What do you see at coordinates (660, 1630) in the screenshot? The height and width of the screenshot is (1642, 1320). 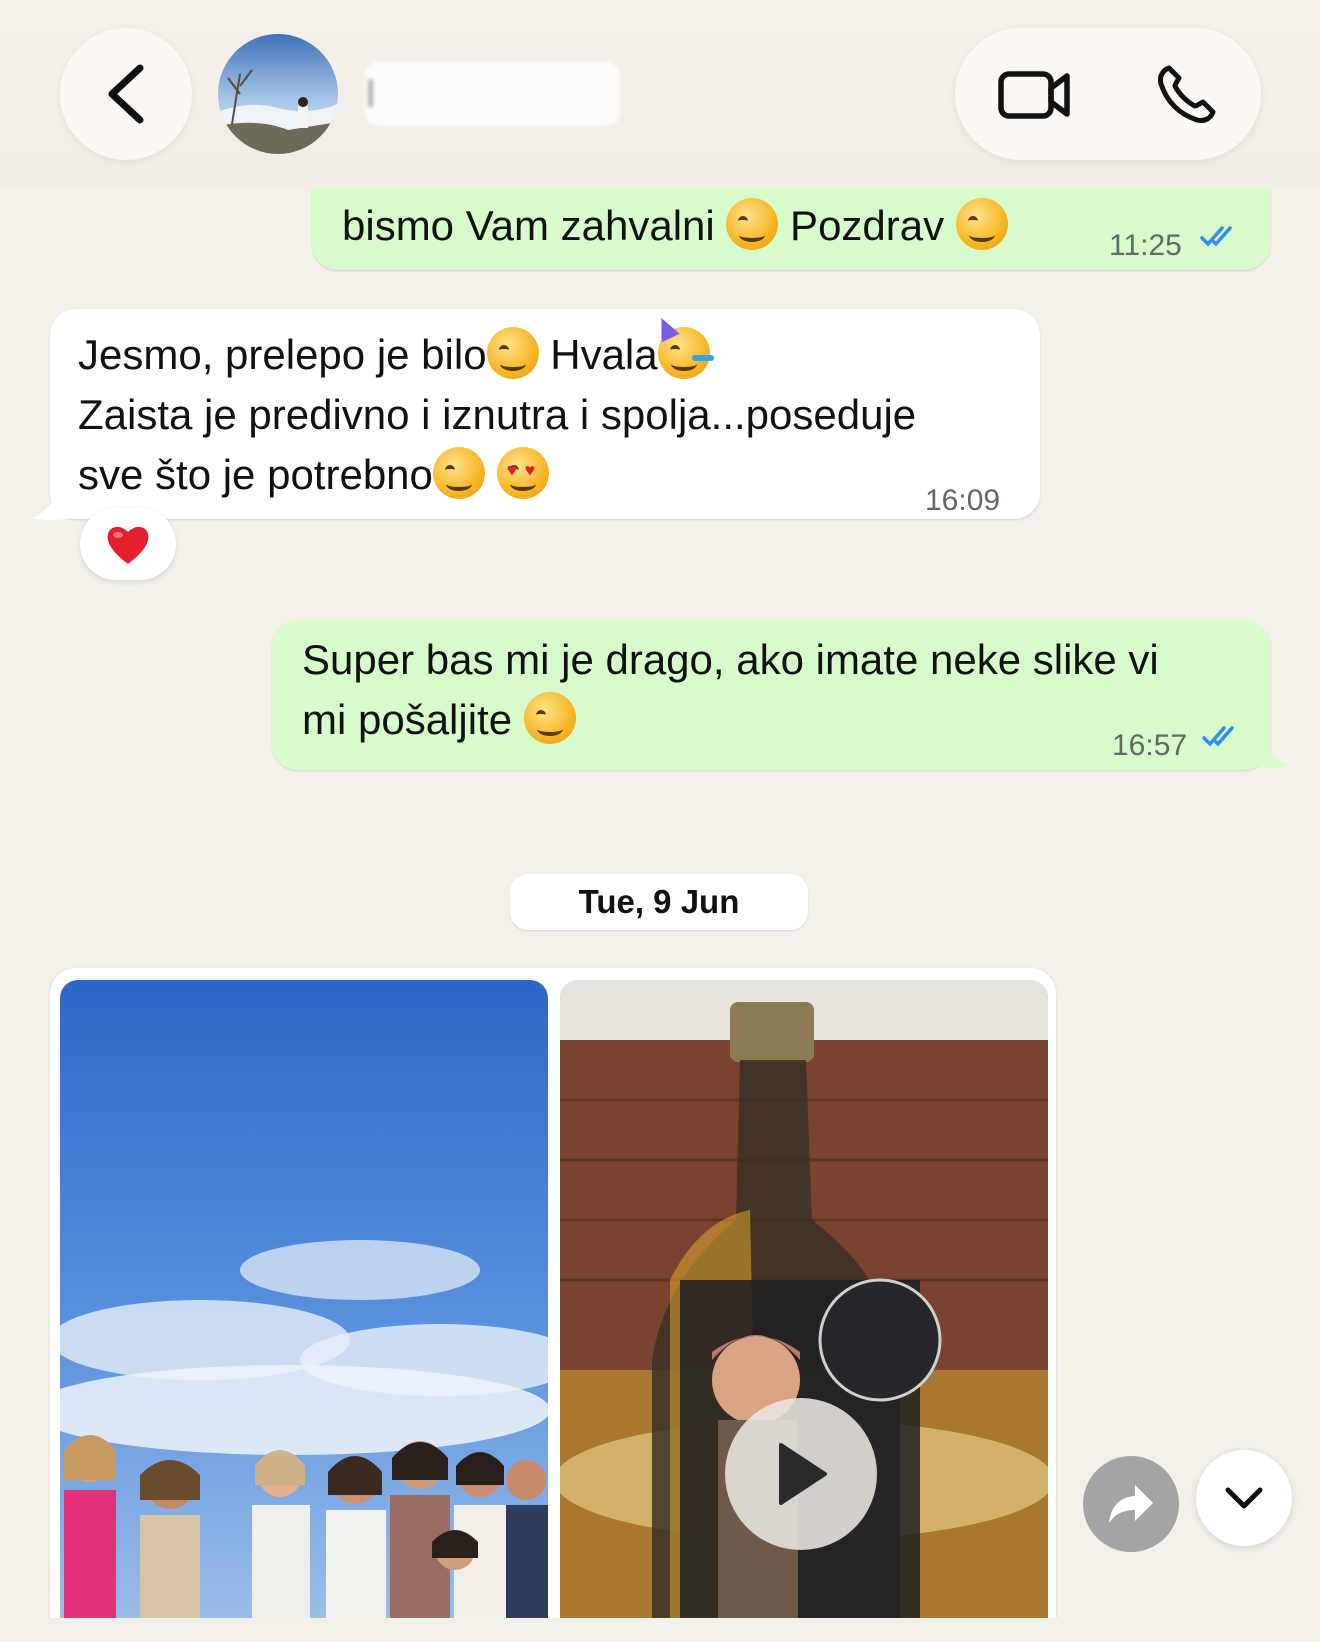 I see `bottom-edge` at bounding box center [660, 1630].